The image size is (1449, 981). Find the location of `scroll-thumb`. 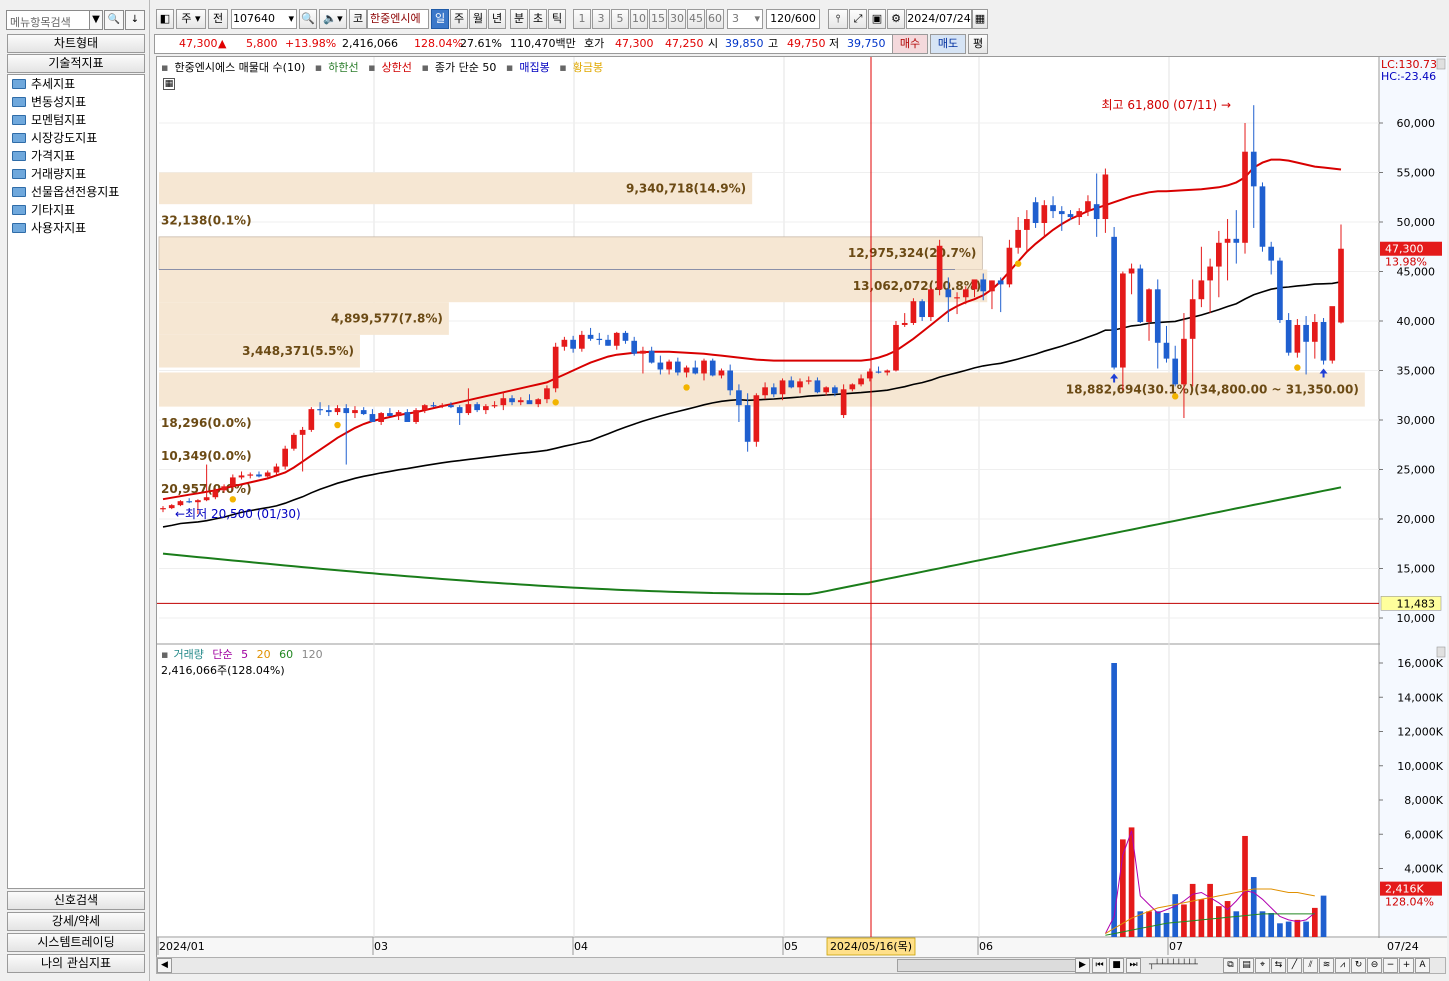

scroll-thumb is located at coordinates (987, 965).